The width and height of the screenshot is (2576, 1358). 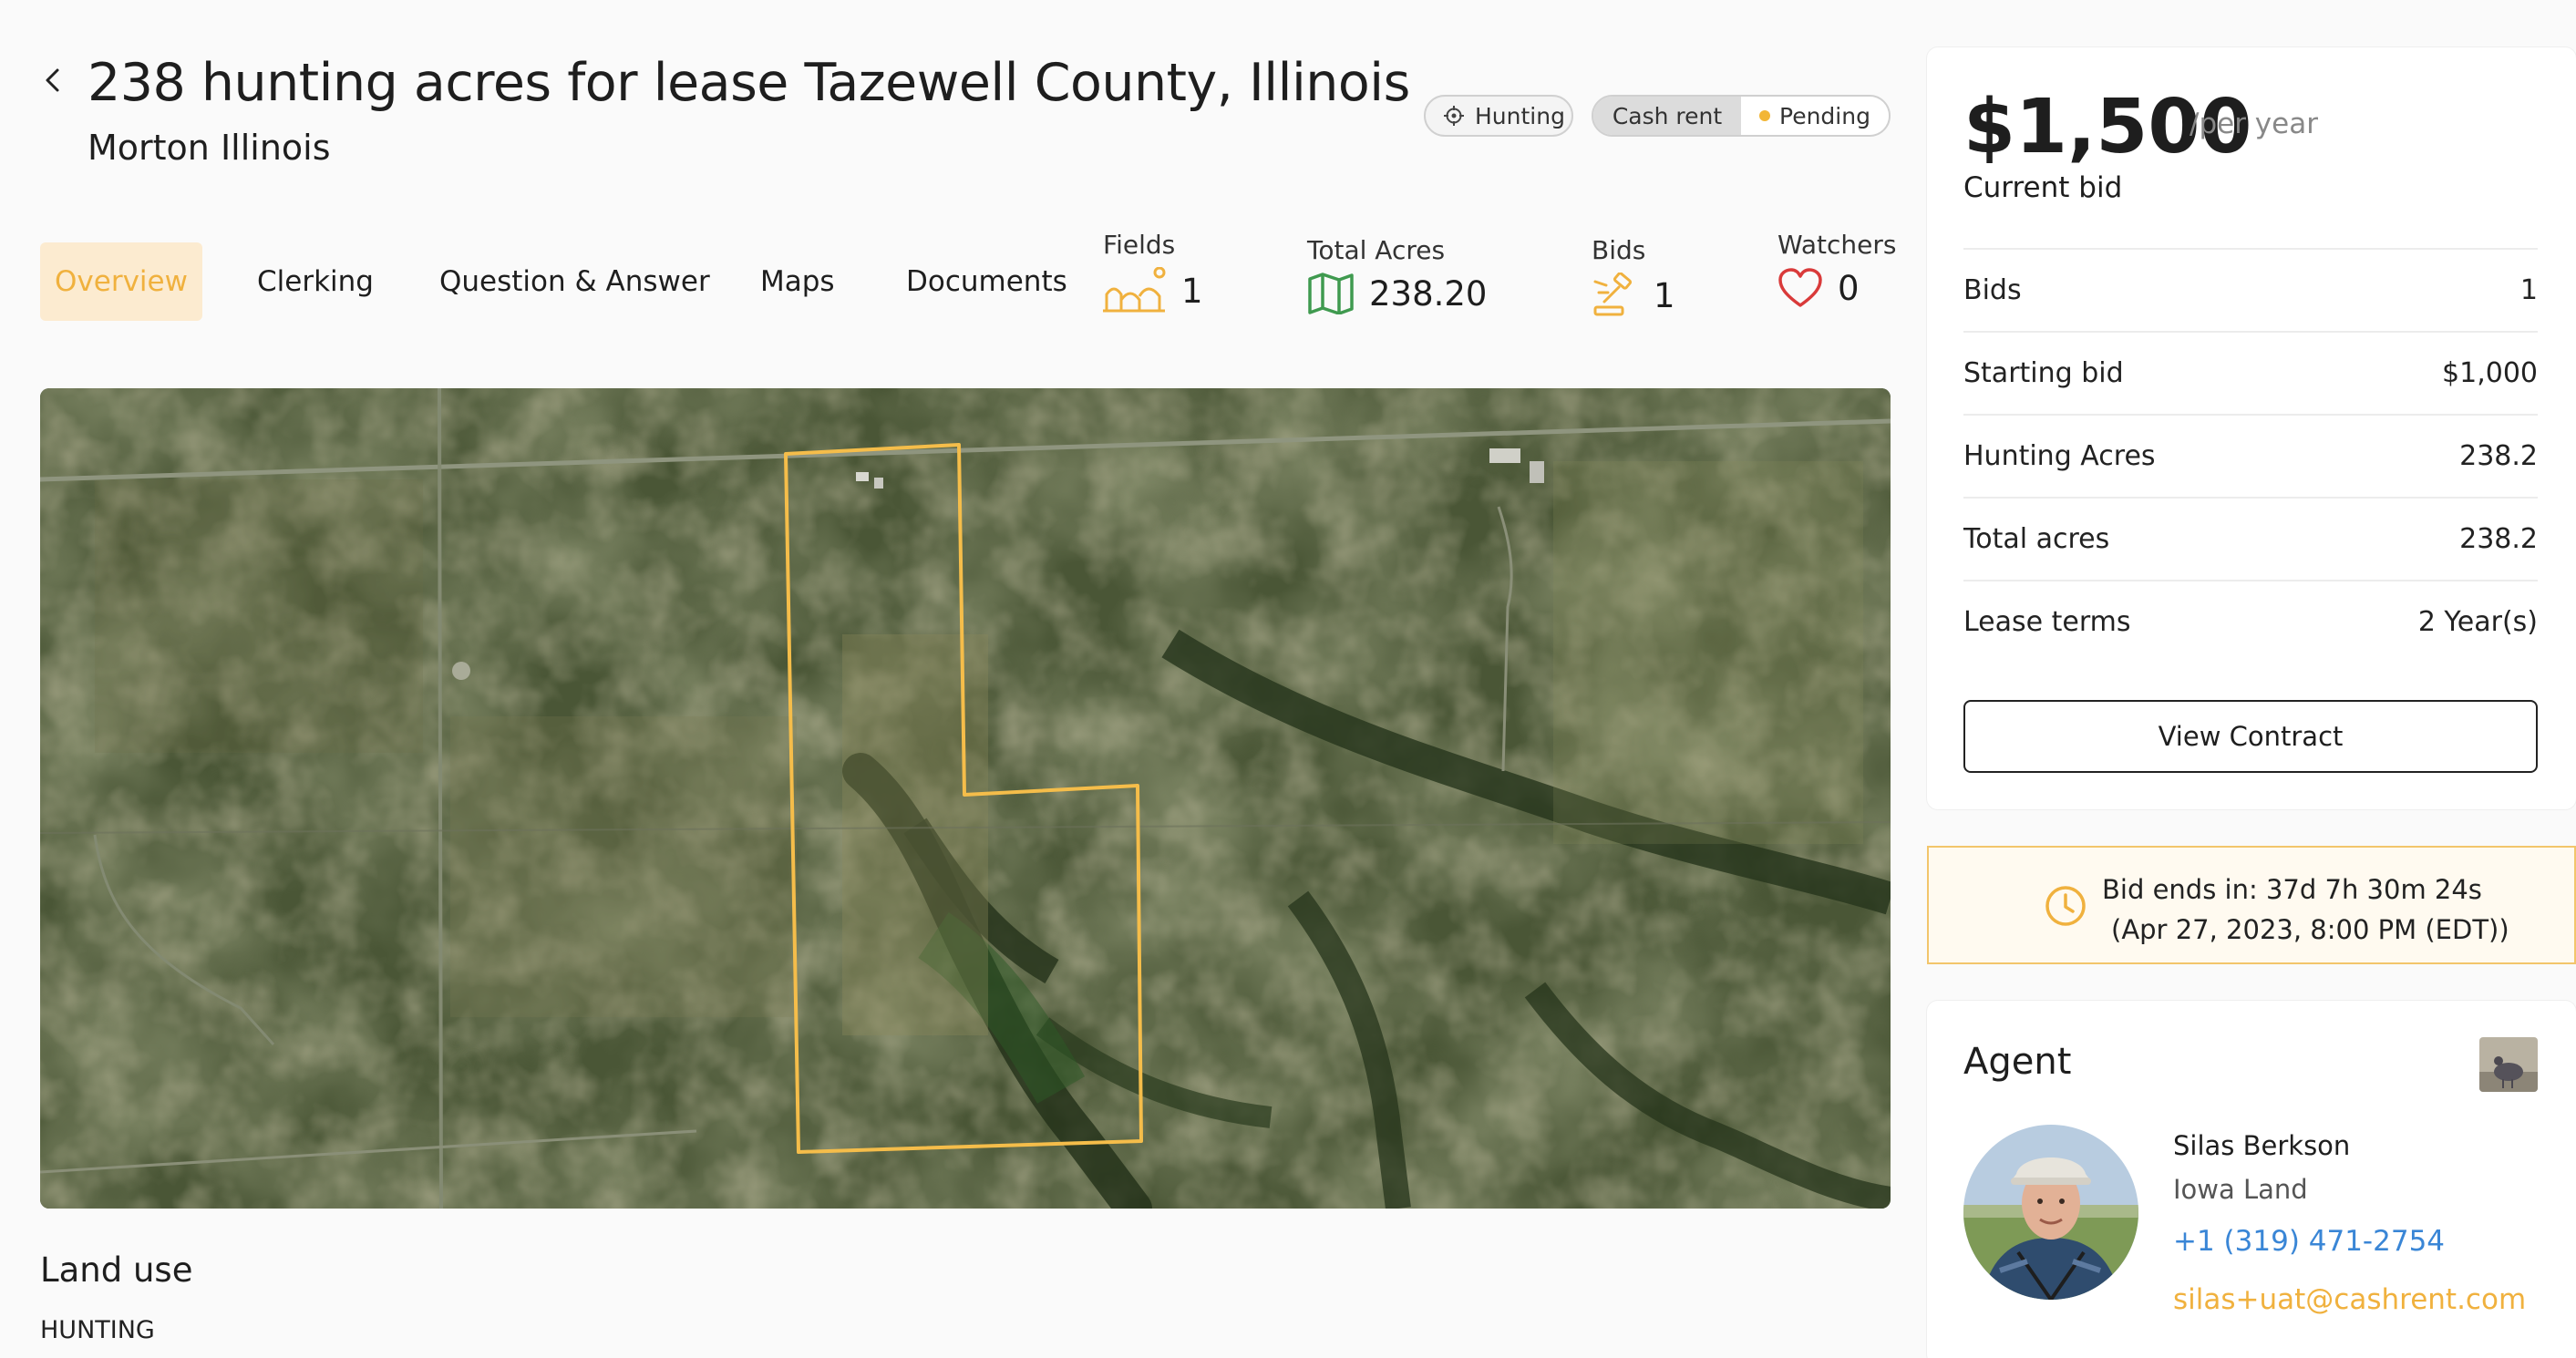 What do you see at coordinates (1613, 295) in the screenshot?
I see `gavel-icon` at bounding box center [1613, 295].